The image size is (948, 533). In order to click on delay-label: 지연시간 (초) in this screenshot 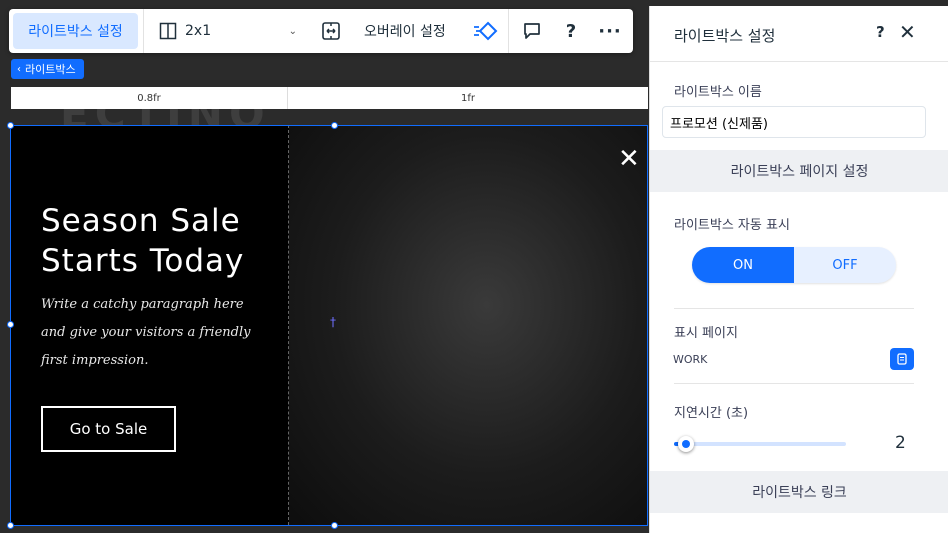, I will do `click(711, 413)`.